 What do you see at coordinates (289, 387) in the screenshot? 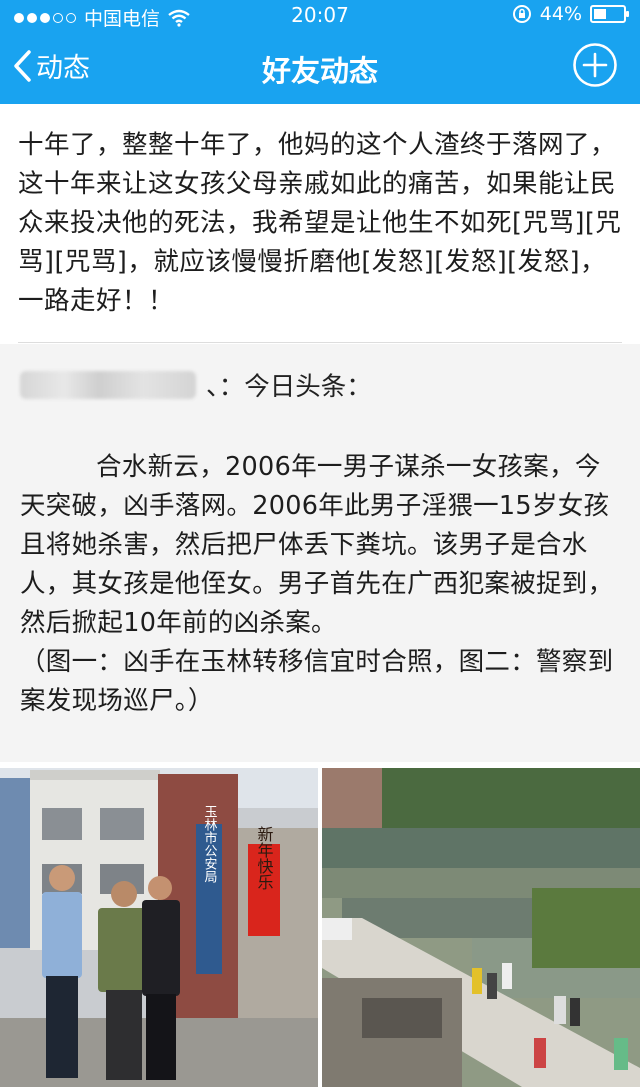
I see `share-source-label: 、：今日头条：` at bounding box center [289, 387].